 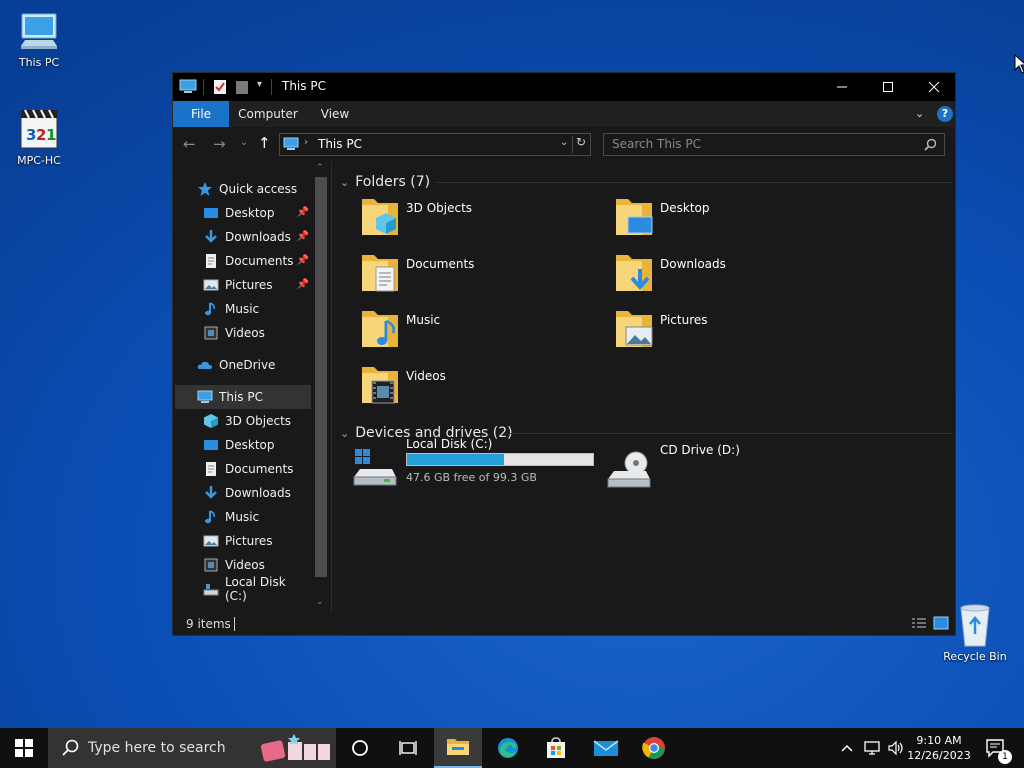 I want to click on store-icon, so click(x=556, y=747).